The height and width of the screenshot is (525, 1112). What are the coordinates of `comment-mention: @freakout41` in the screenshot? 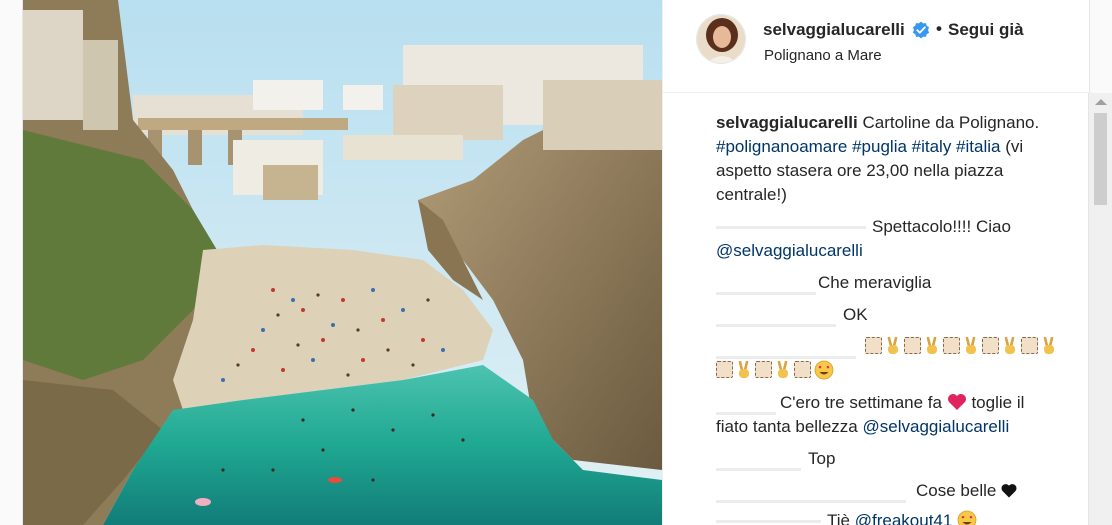 It's located at (904, 518).